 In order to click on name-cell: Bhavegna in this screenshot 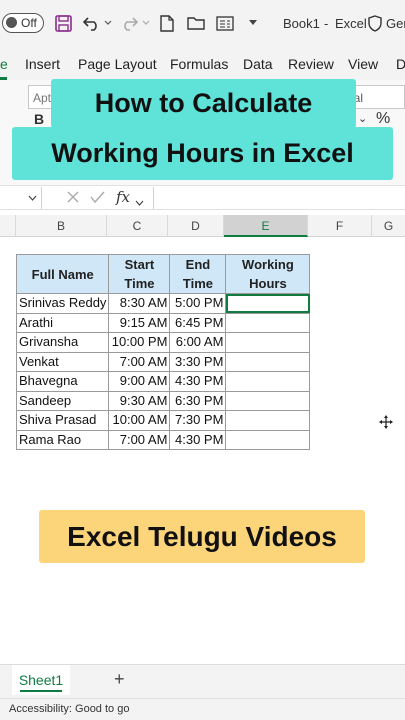, I will do `click(62, 381)`.